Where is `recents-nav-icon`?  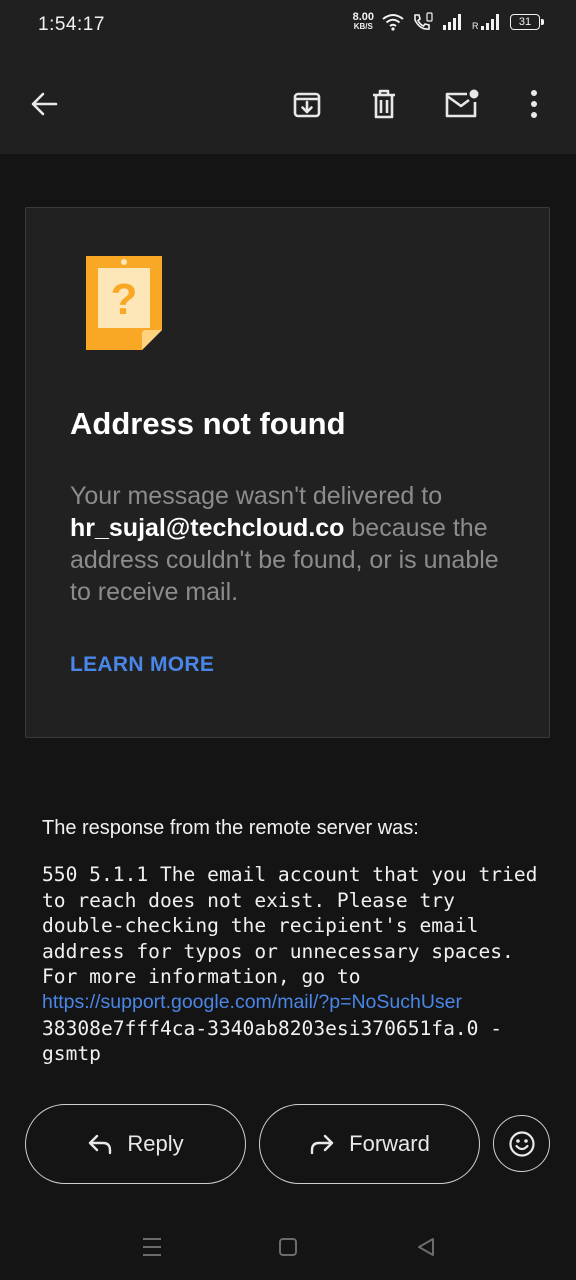
recents-nav-icon is located at coordinates (152, 1247).